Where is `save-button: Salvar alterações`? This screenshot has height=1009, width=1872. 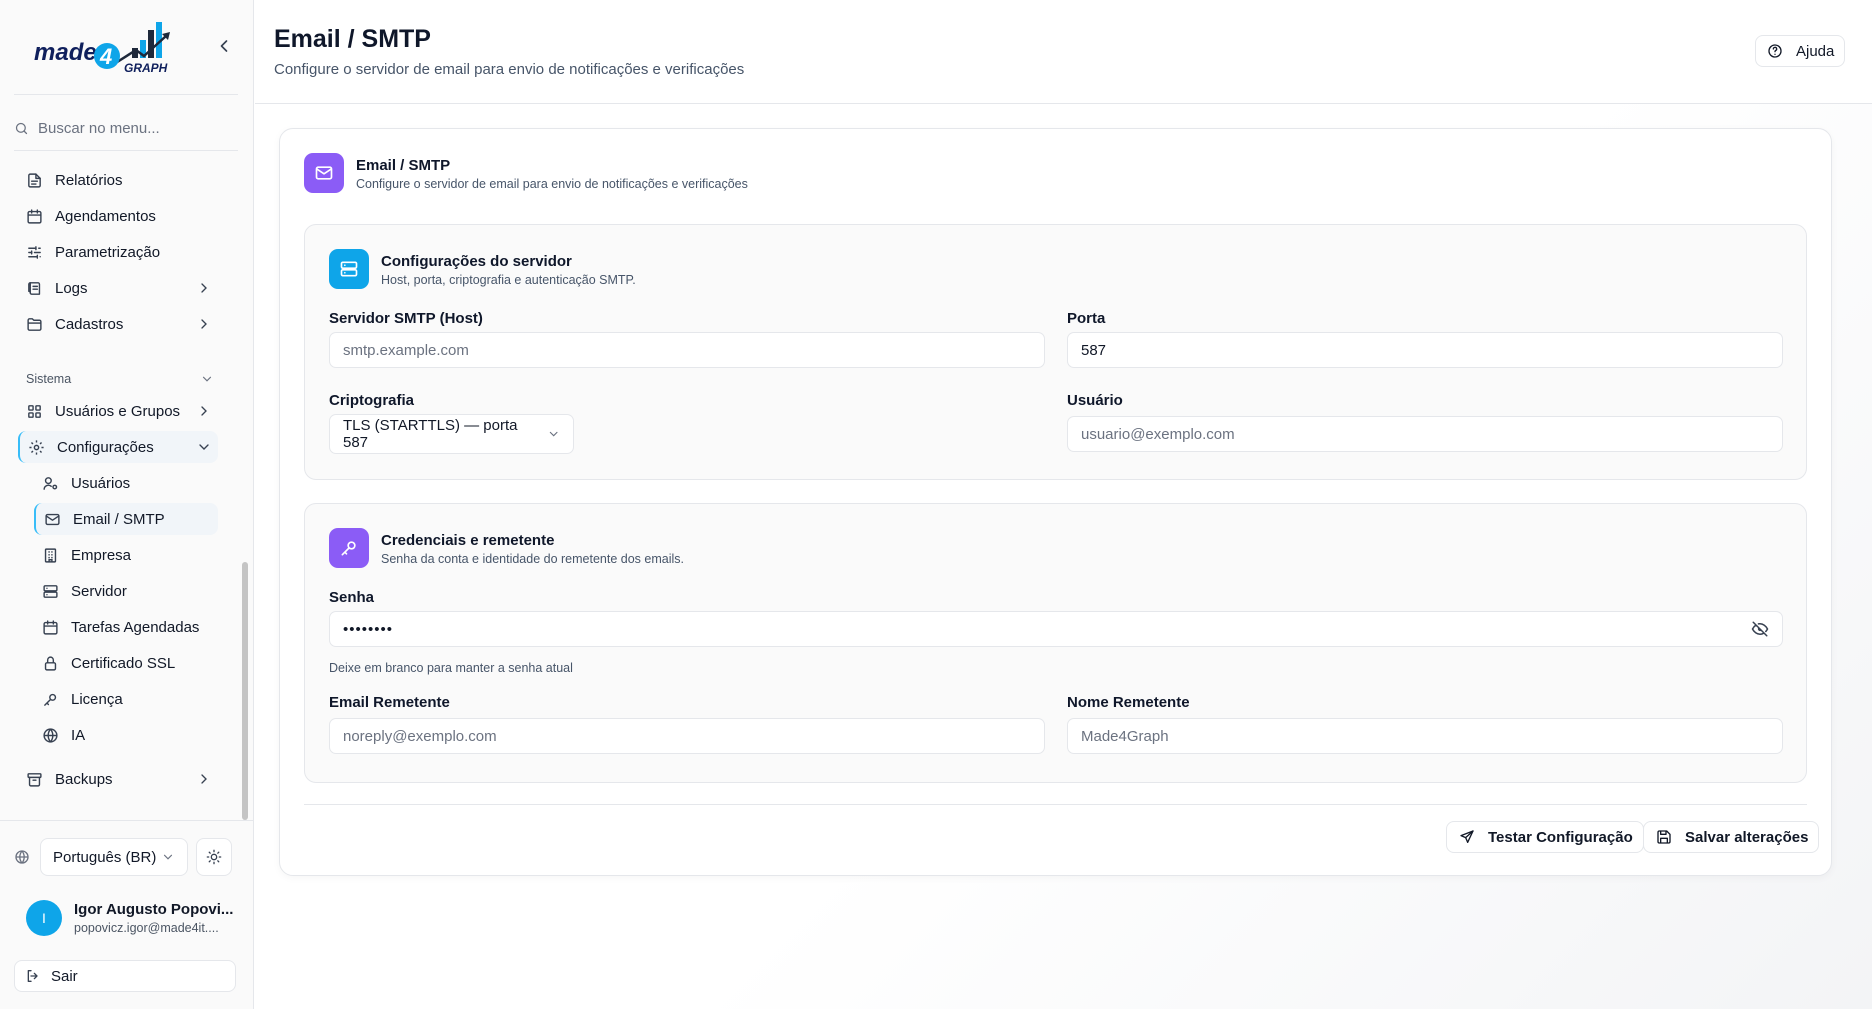 save-button: Salvar alterações is located at coordinates (1731, 837).